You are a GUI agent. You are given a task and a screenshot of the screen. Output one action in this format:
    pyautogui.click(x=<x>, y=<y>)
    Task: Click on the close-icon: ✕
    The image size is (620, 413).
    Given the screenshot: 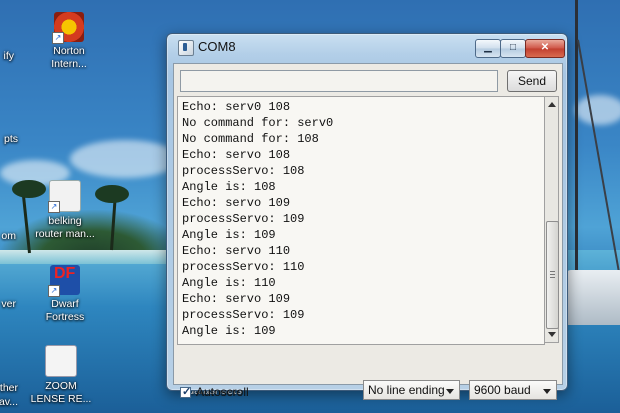 What is the action you would take?
    pyautogui.click(x=545, y=47)
    